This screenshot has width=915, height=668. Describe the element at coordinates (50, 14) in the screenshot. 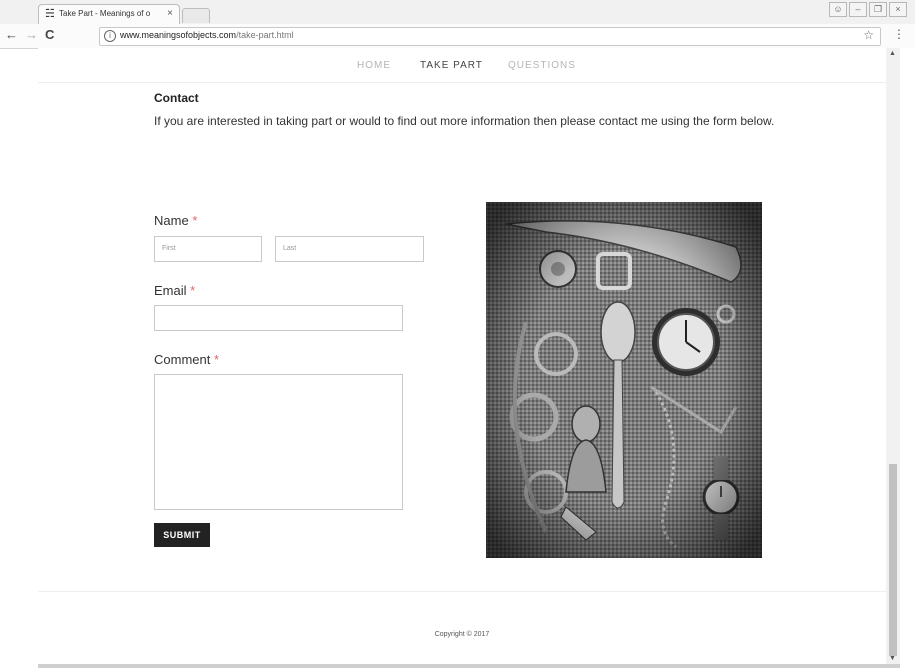

I see `page-favicon-icon: ☵` at that location.